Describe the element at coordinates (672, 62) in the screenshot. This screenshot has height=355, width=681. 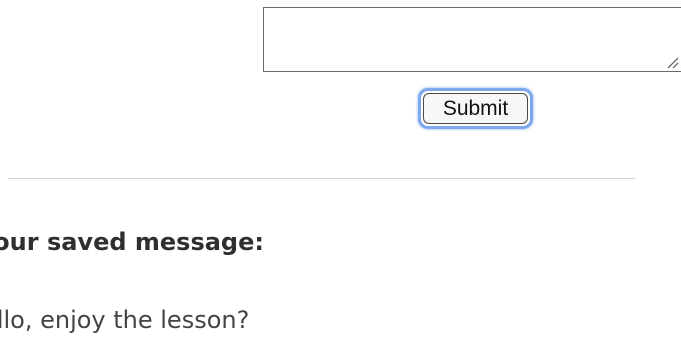
I see `resize-grip-icon` at that location.